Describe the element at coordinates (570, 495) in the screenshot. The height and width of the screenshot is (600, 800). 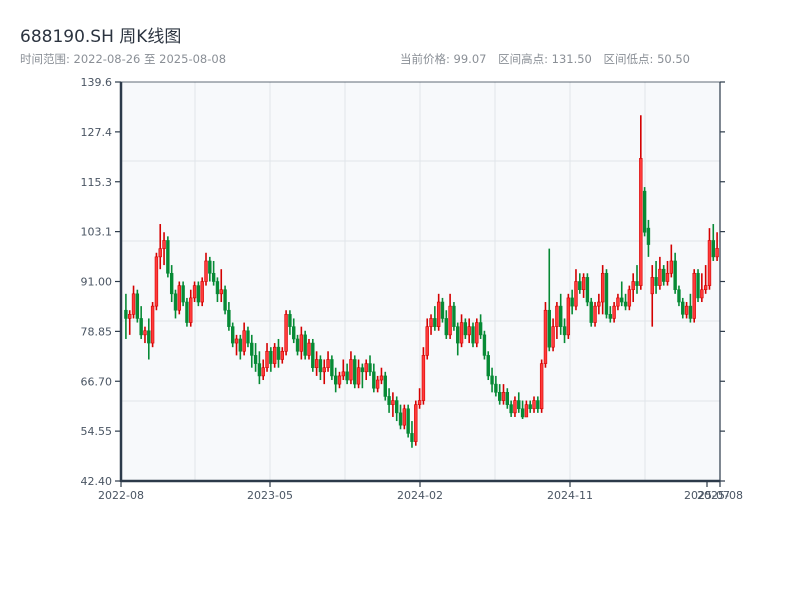
I see `x-tick-label: 2024-11` at that location.